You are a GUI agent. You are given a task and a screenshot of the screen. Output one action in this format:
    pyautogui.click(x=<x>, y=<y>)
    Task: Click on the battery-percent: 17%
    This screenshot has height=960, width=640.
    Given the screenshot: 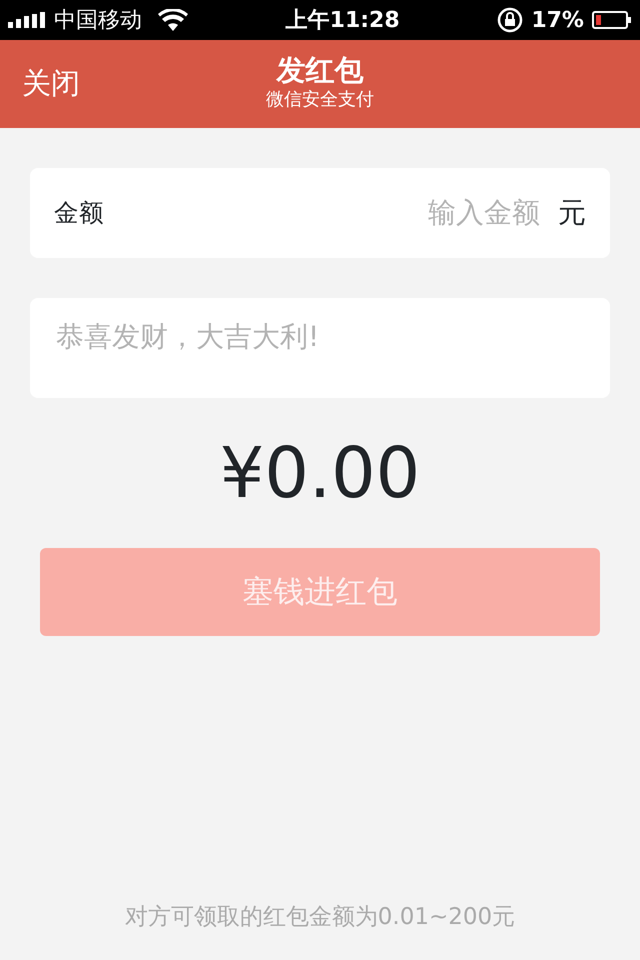 What is the action you would take?
    pyautogui.click(x=557, y=20)
    